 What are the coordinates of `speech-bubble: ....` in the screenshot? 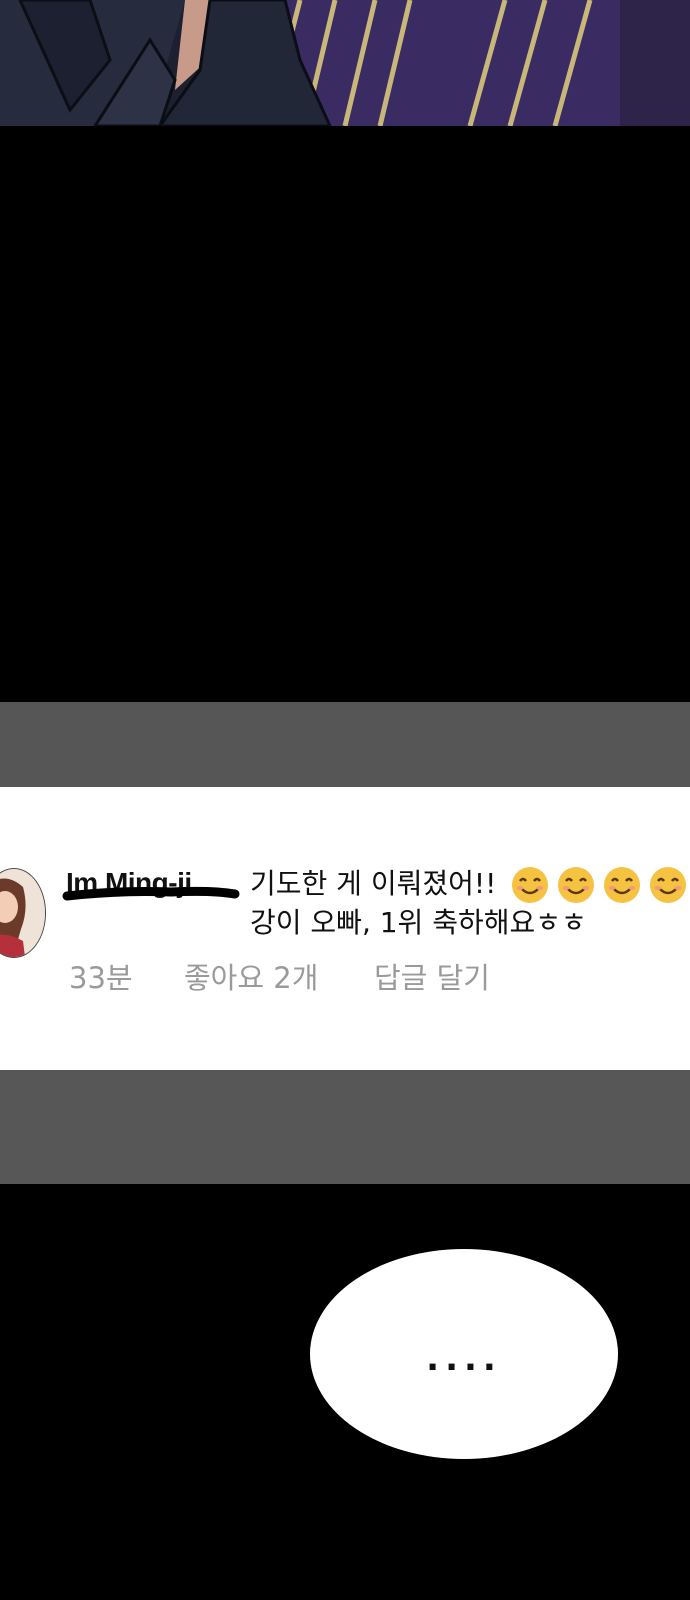 It's located at (464, 1354).